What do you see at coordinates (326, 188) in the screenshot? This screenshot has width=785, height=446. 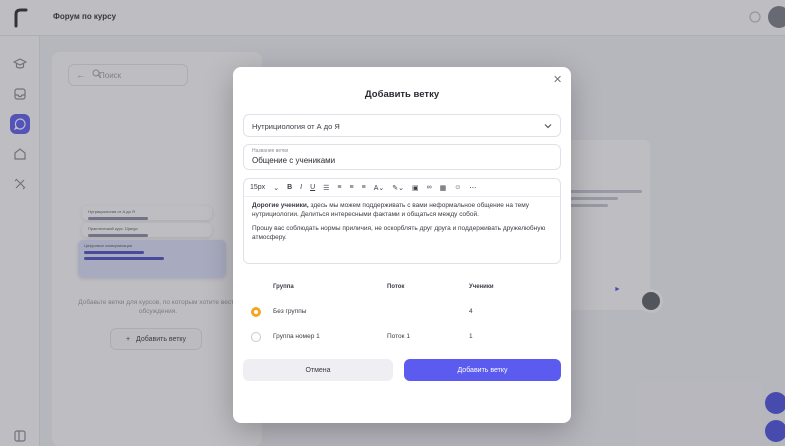 I see `list-icon: ☰` at bounding box center [326, 188].